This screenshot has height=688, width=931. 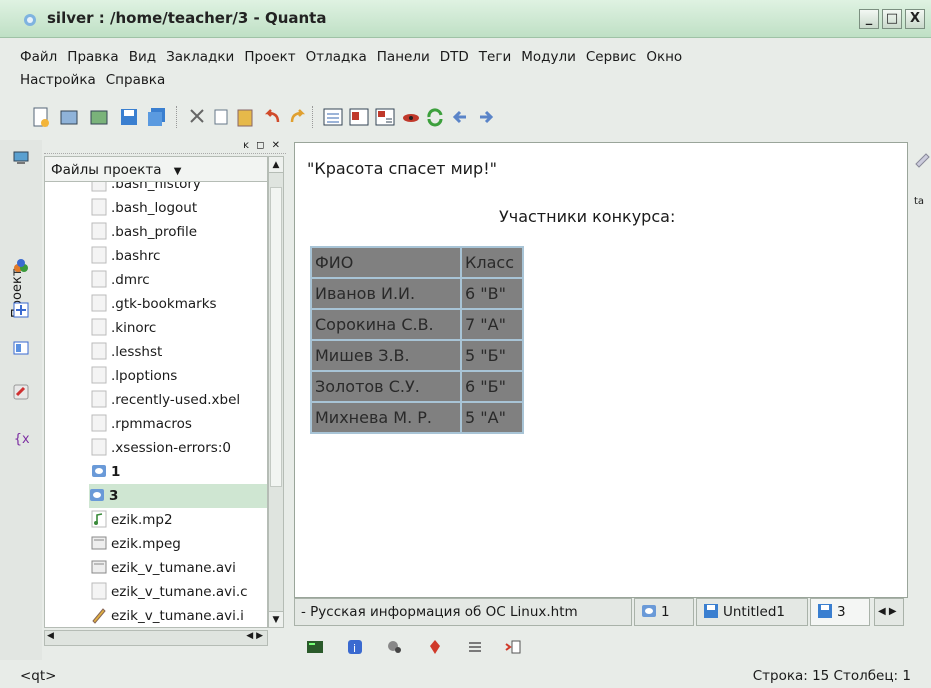 I want to click on tab-3: 3, so click(x=840, y=612).